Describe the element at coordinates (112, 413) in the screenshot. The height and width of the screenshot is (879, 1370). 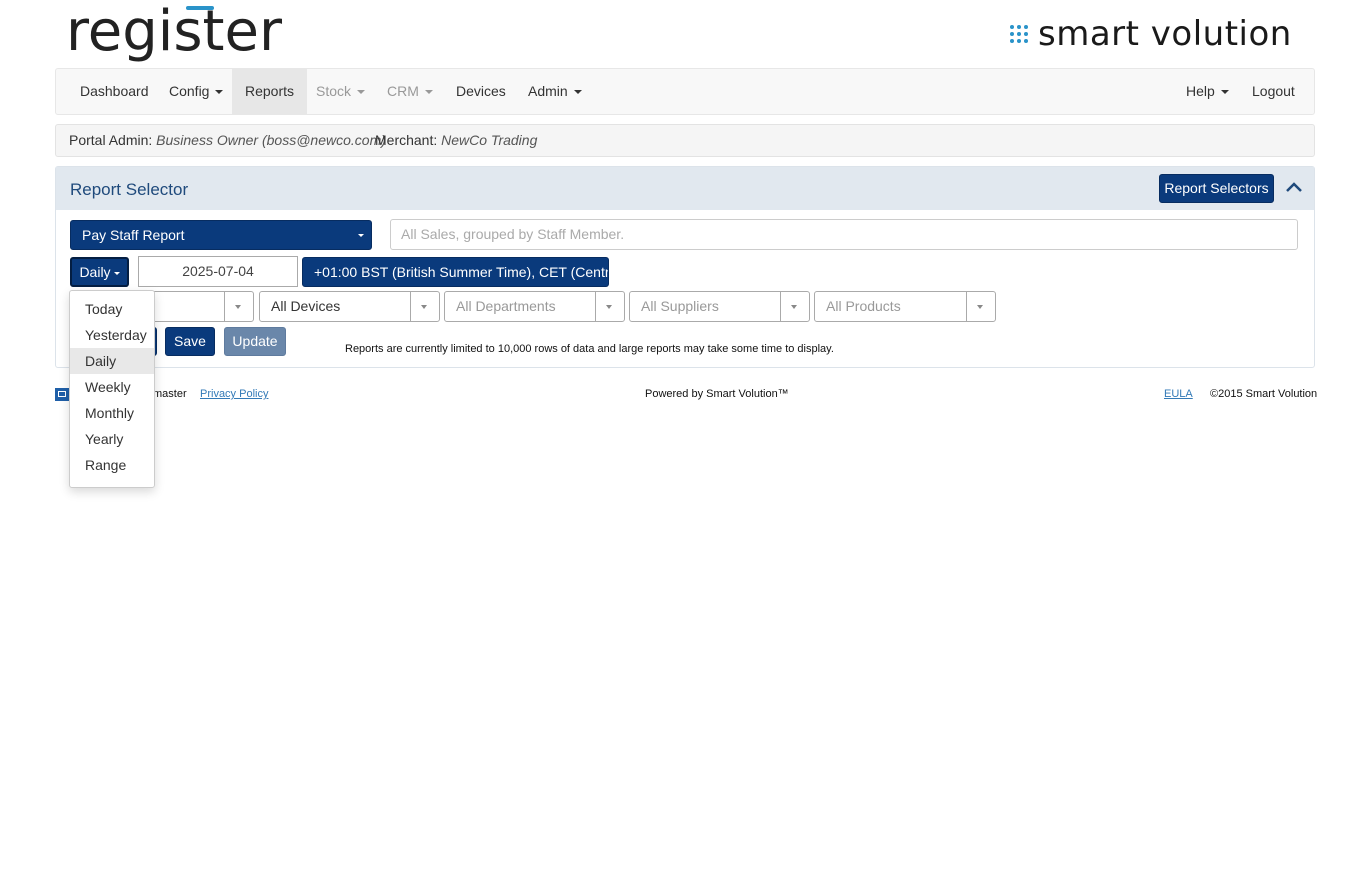
I see `period-option-monthly: Monthly` at that location.